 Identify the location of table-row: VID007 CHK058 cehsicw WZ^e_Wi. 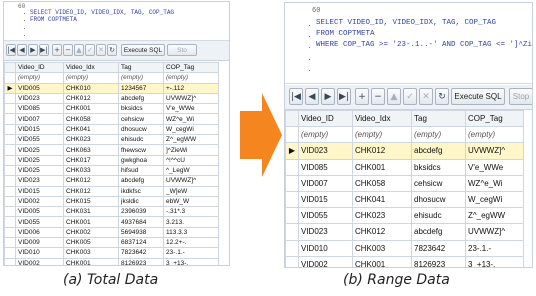
(111, 119).